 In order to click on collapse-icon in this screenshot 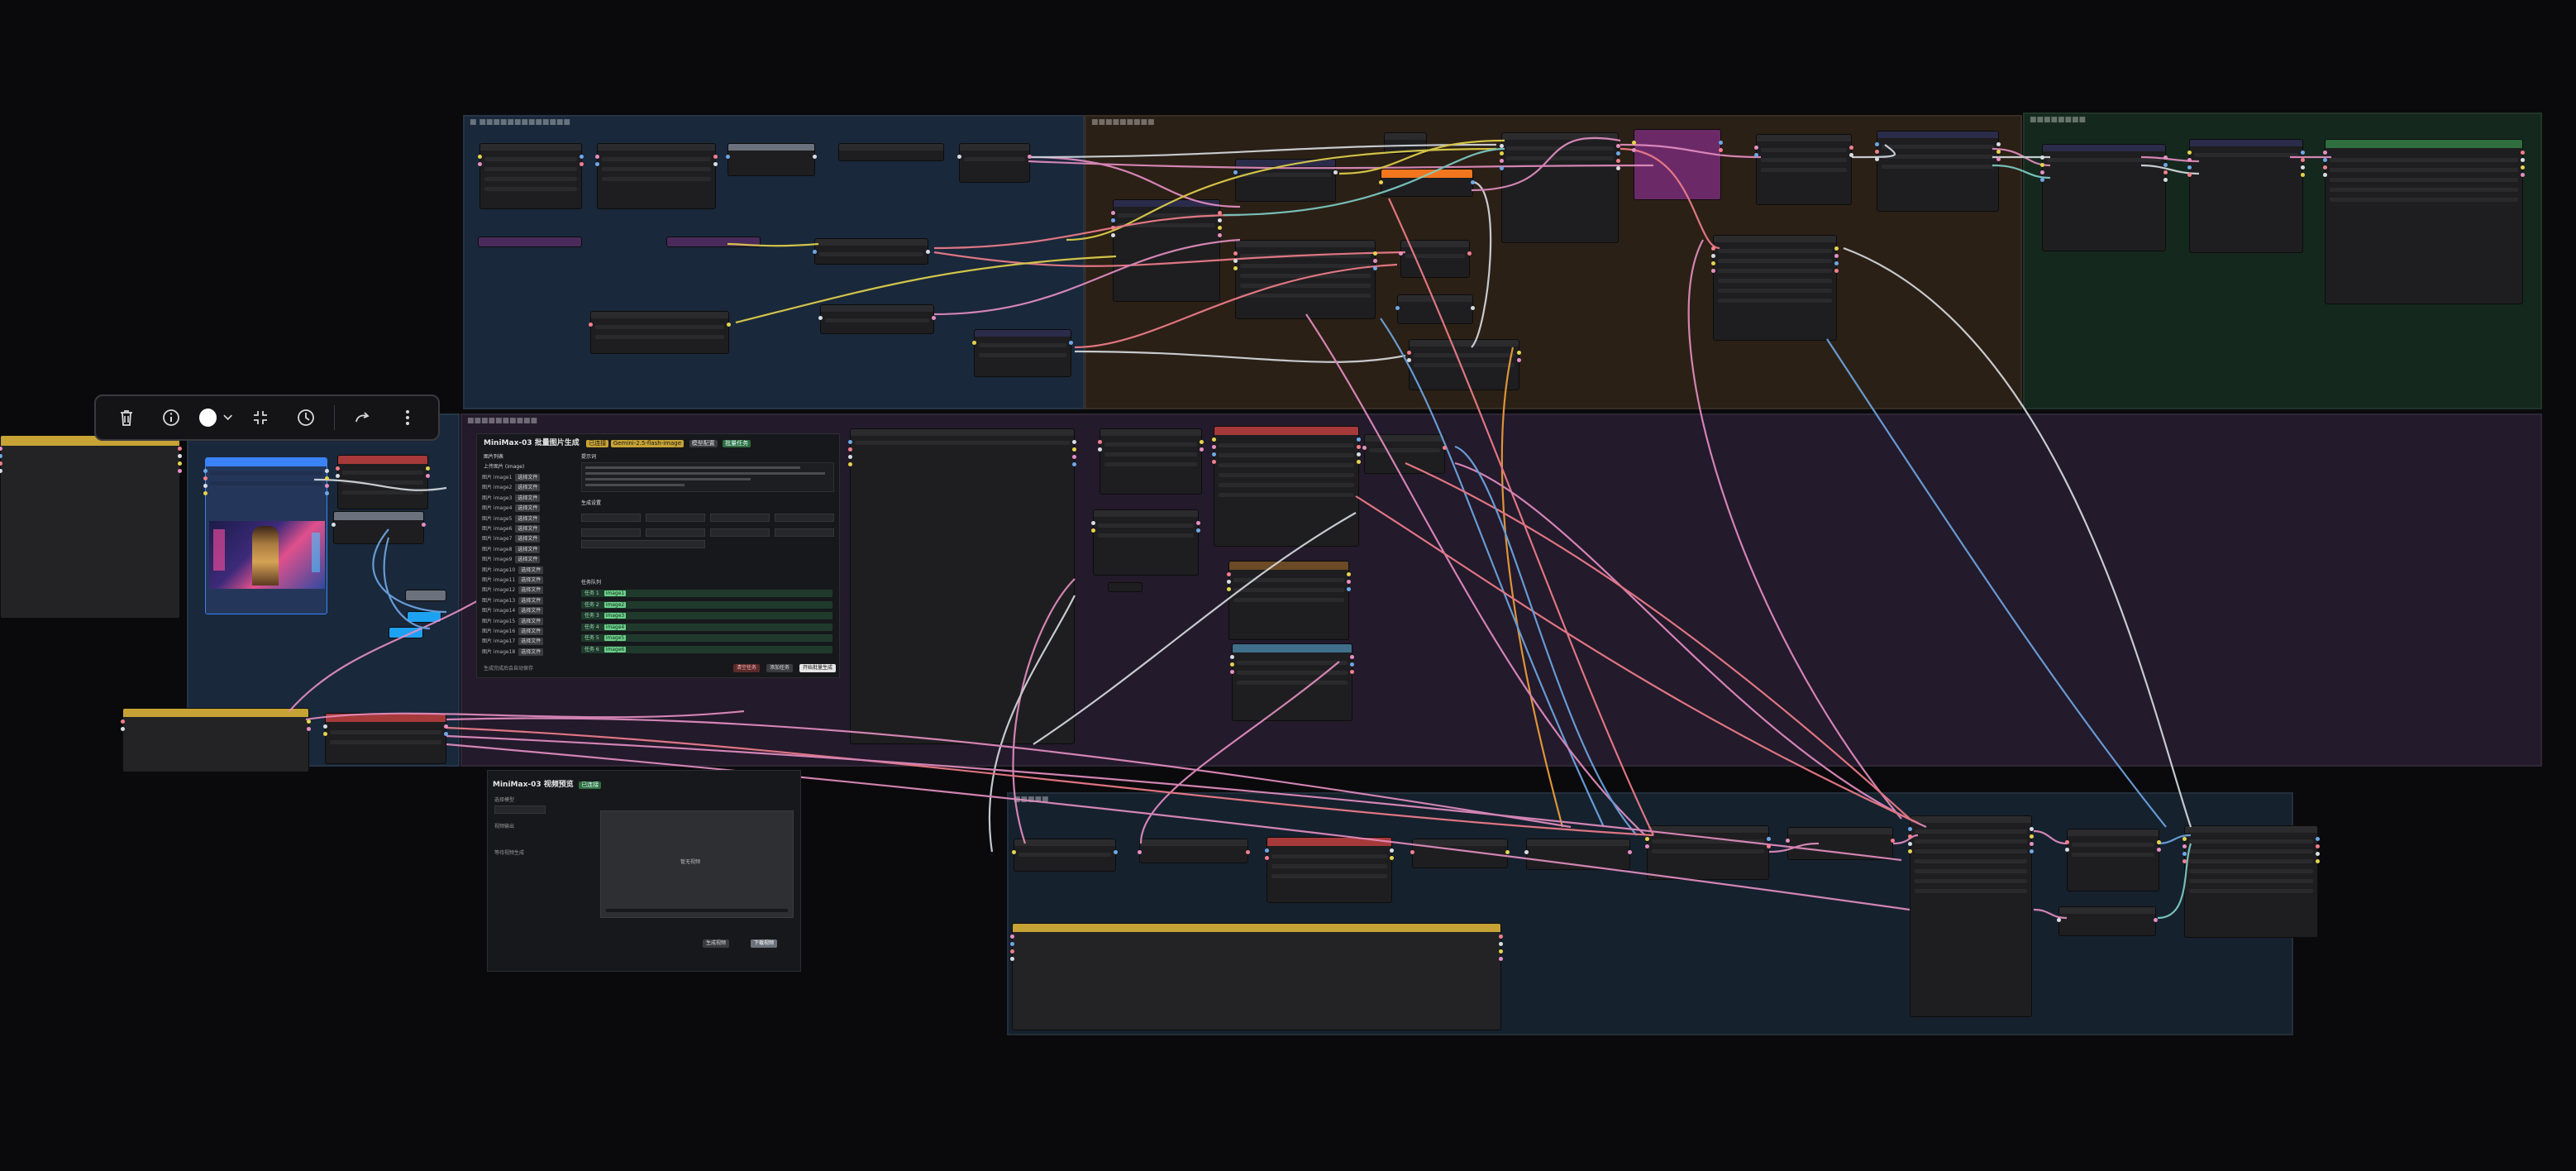, I will do `click(260, 418)`.